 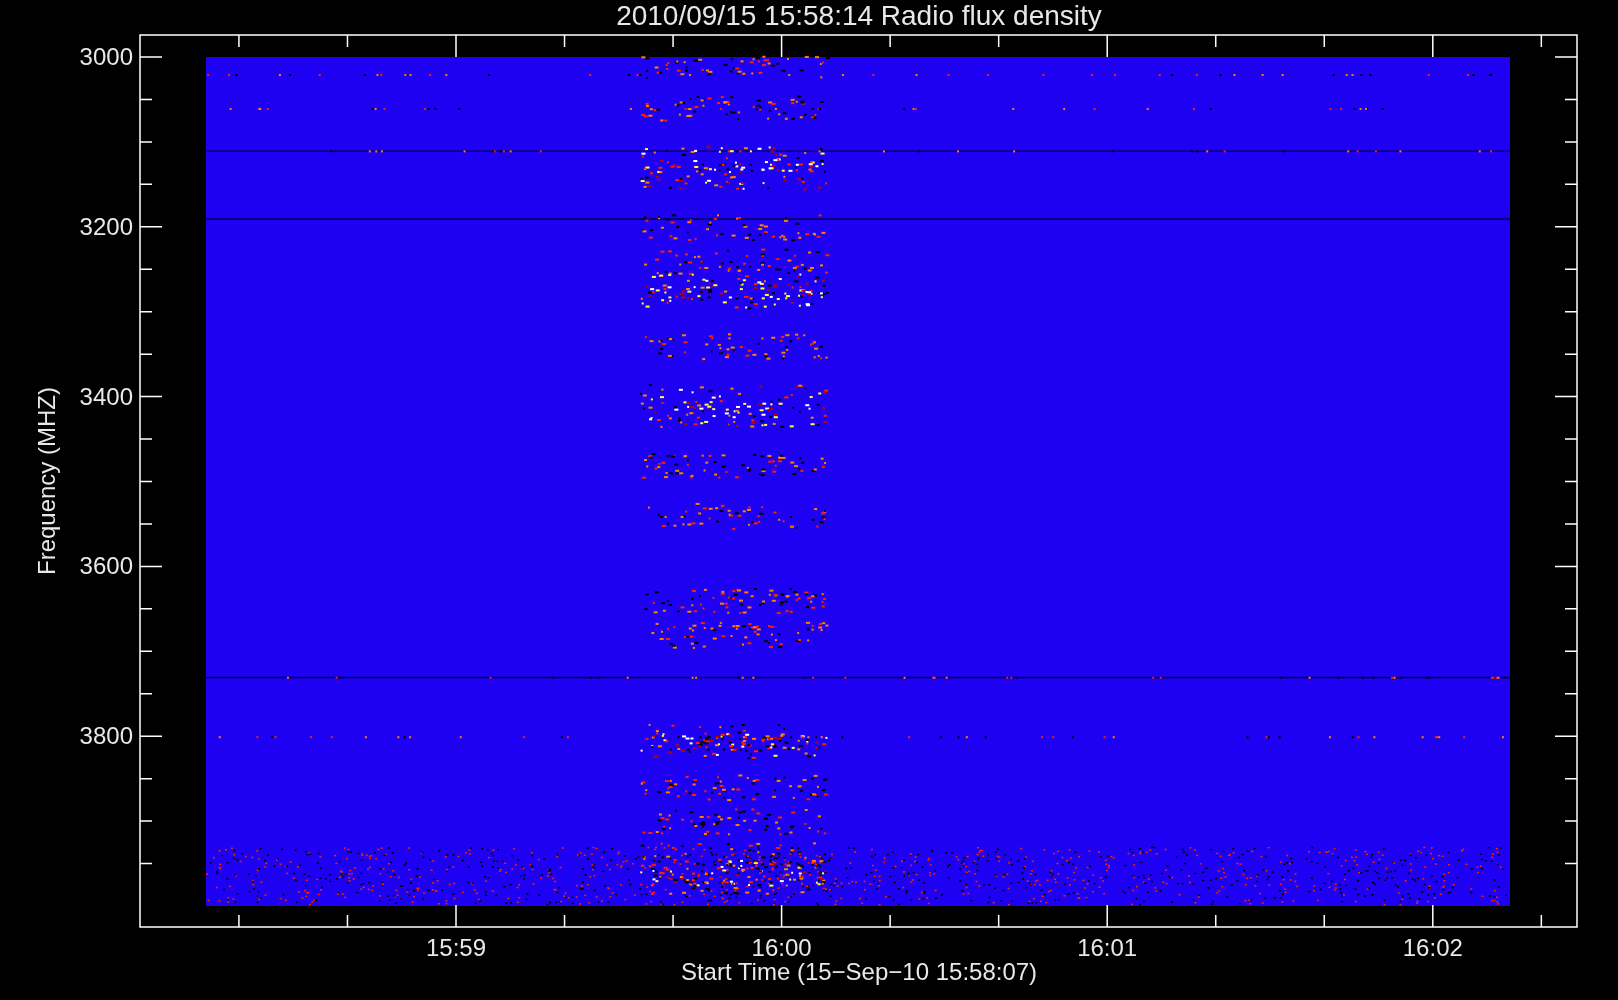 I want to click on y-tick-label: 3800, so click(x=106, y=736).